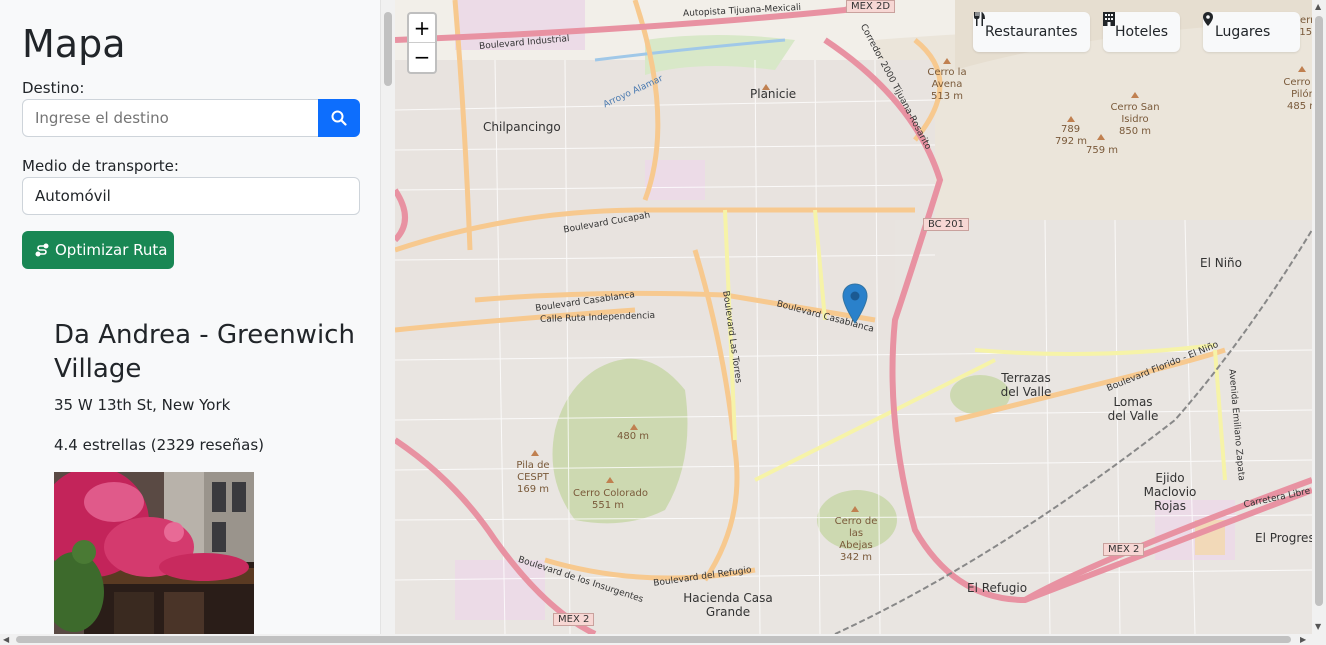 Image resolution: width=1326 pixels, height=645 pixels. Describe the element at coordinates (170, 118) in the screenshot. I see `destination-input` at that location.